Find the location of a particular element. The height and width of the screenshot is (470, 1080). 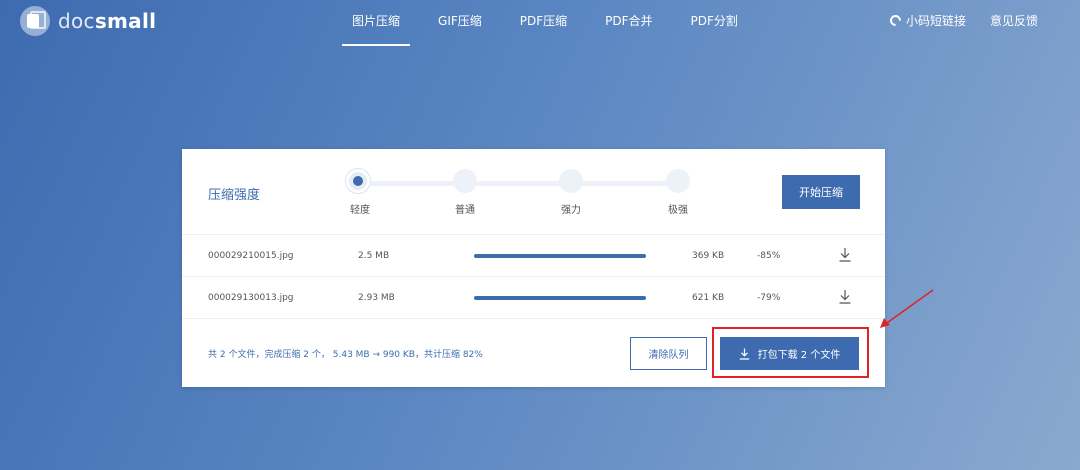

level-normal is located at coordinates (465, 181).